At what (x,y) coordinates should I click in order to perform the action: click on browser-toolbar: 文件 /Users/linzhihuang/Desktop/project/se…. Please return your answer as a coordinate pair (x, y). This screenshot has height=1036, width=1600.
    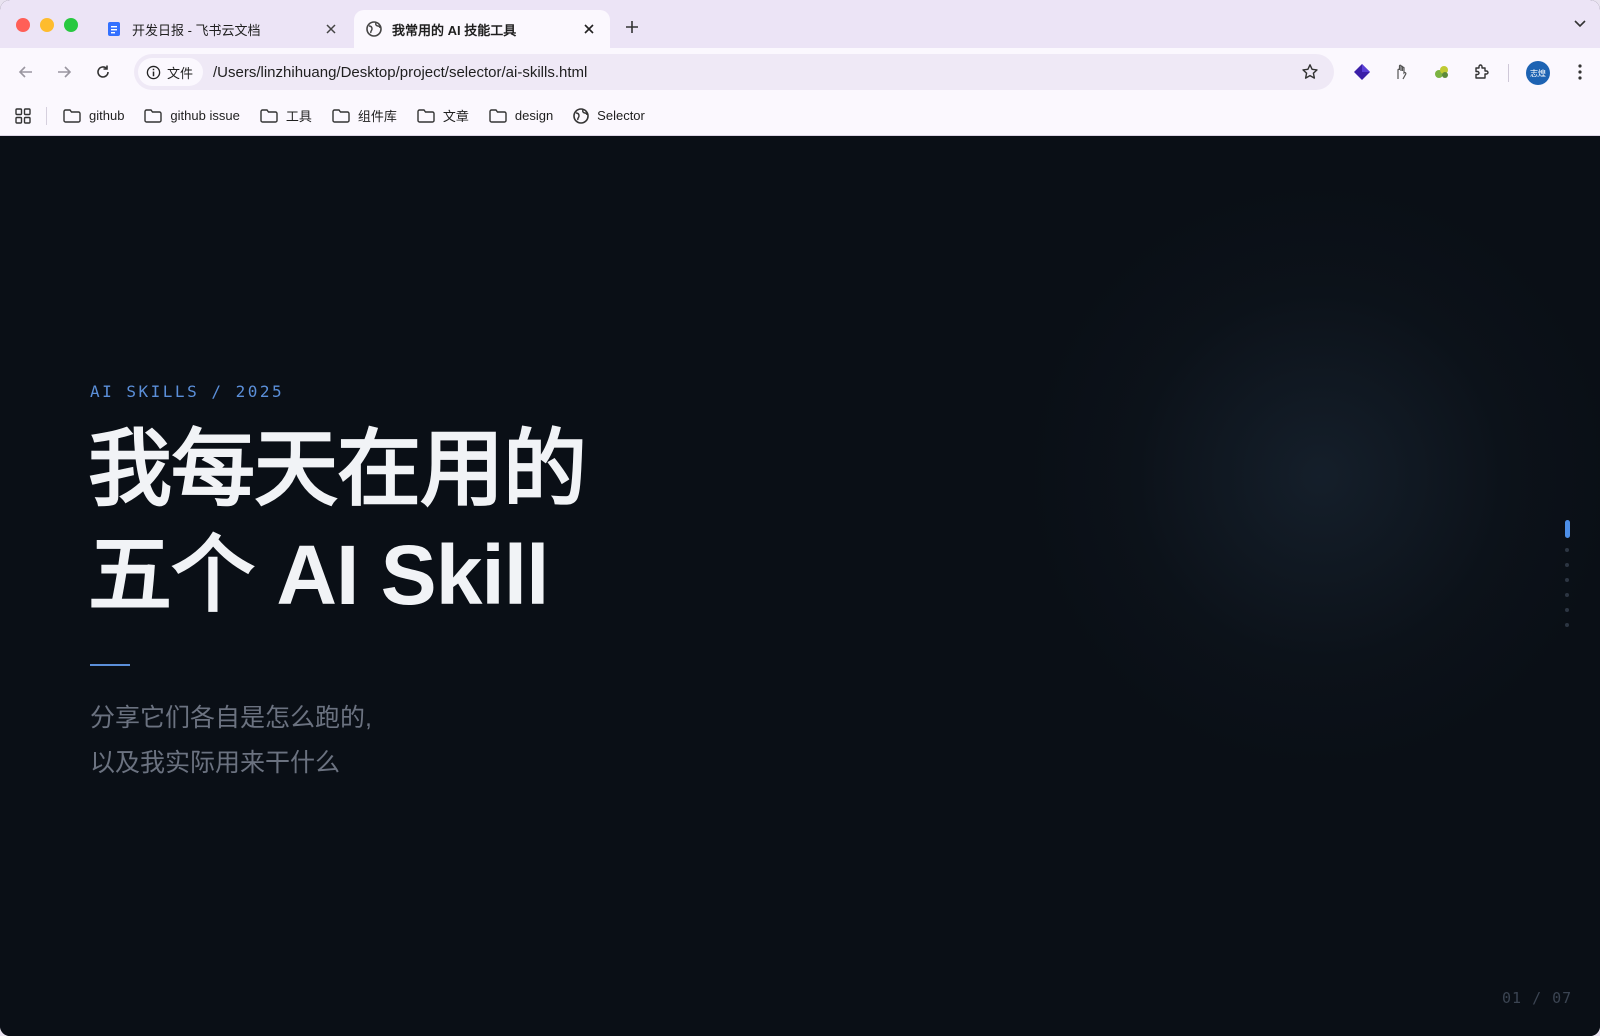
    Looking at the image, I should click on (800, 72).